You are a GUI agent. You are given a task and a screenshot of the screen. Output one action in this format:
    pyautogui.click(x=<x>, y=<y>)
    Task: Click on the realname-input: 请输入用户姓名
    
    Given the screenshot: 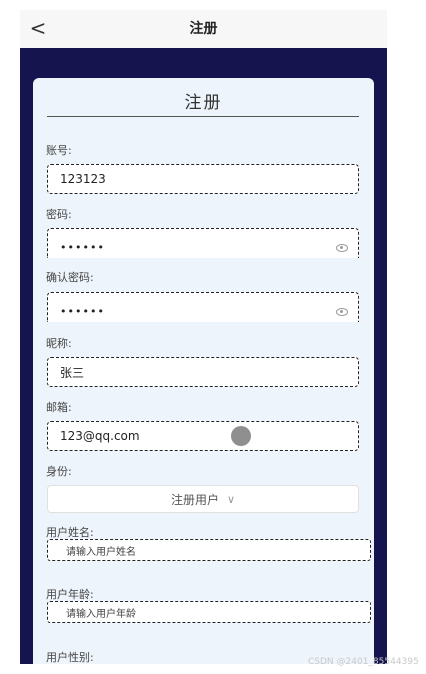 What is the action you would take?
    pyautogui.click(x=209, y=550)
    